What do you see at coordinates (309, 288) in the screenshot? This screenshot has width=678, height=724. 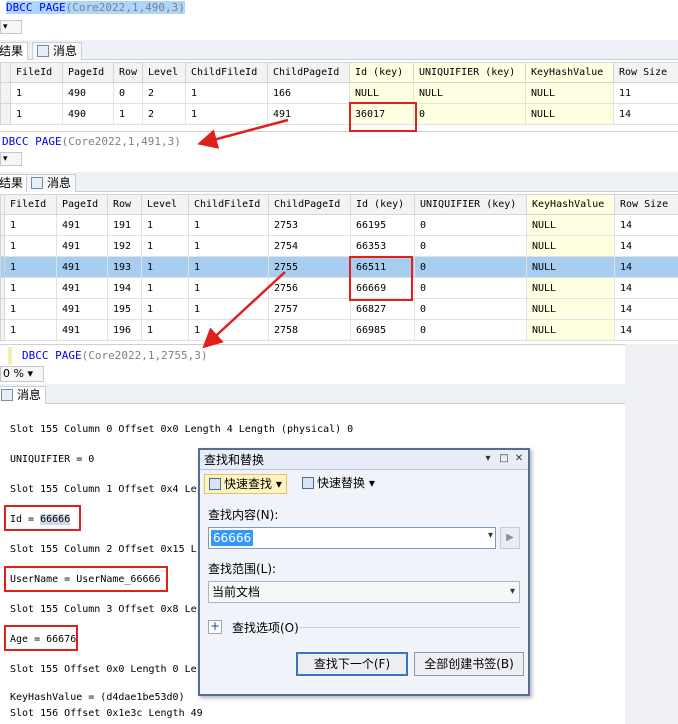 I see `table-cell: 2756` at bounding box center [309, 288].